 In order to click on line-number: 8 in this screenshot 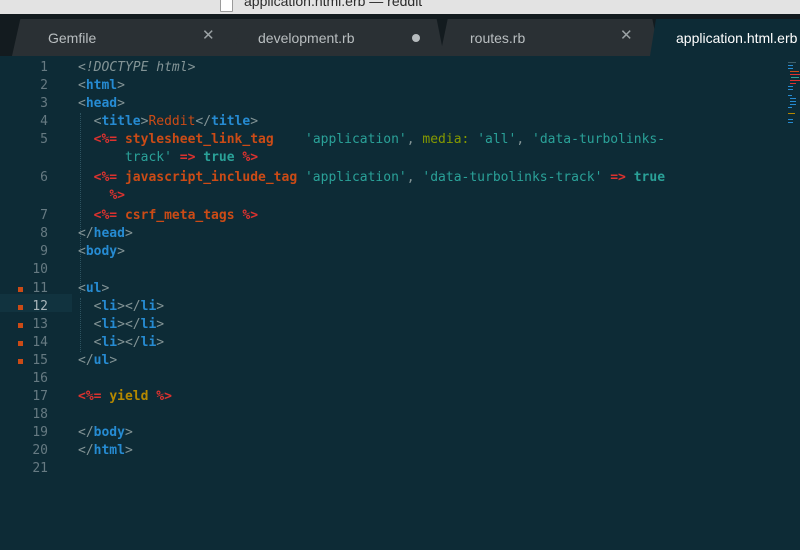, I will do `click(44, 233)`.